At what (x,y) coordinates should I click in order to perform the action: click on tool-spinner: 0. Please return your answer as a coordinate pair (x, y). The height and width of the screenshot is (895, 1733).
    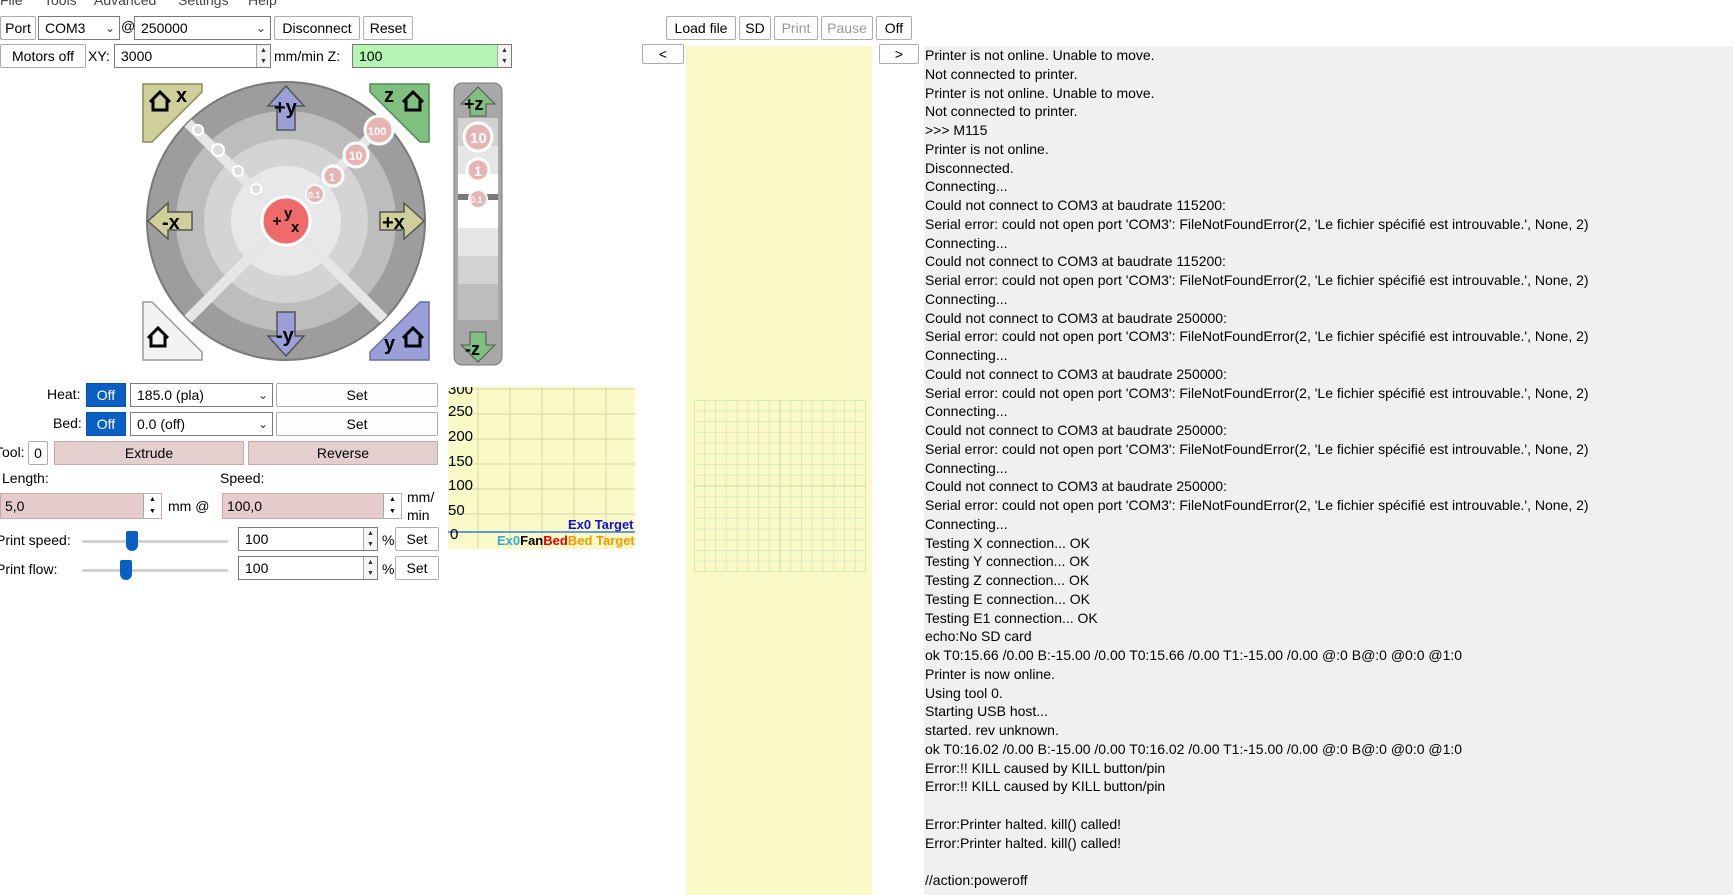
    Looking at the image, I should click on (38, 453).